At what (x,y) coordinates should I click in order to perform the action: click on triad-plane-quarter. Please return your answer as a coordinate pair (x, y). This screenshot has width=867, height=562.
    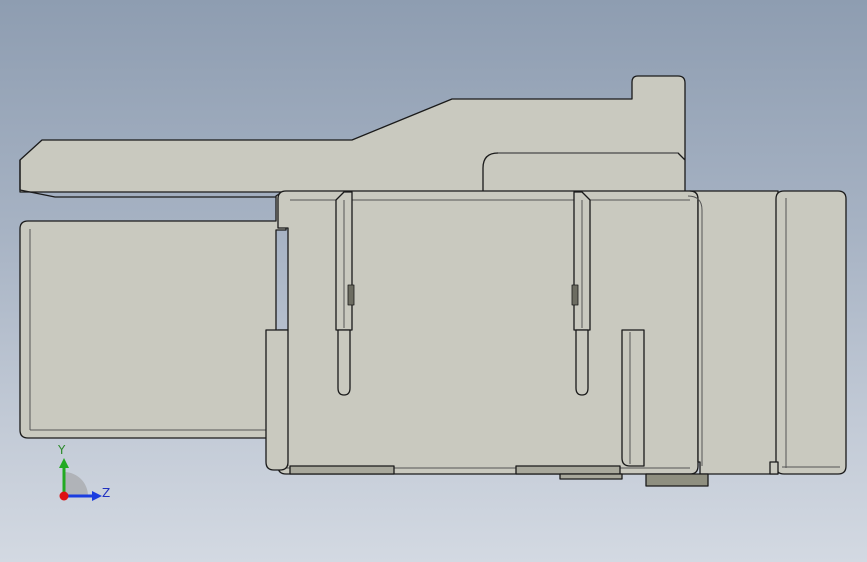
    Looking at the image, I should click on (76, 484).